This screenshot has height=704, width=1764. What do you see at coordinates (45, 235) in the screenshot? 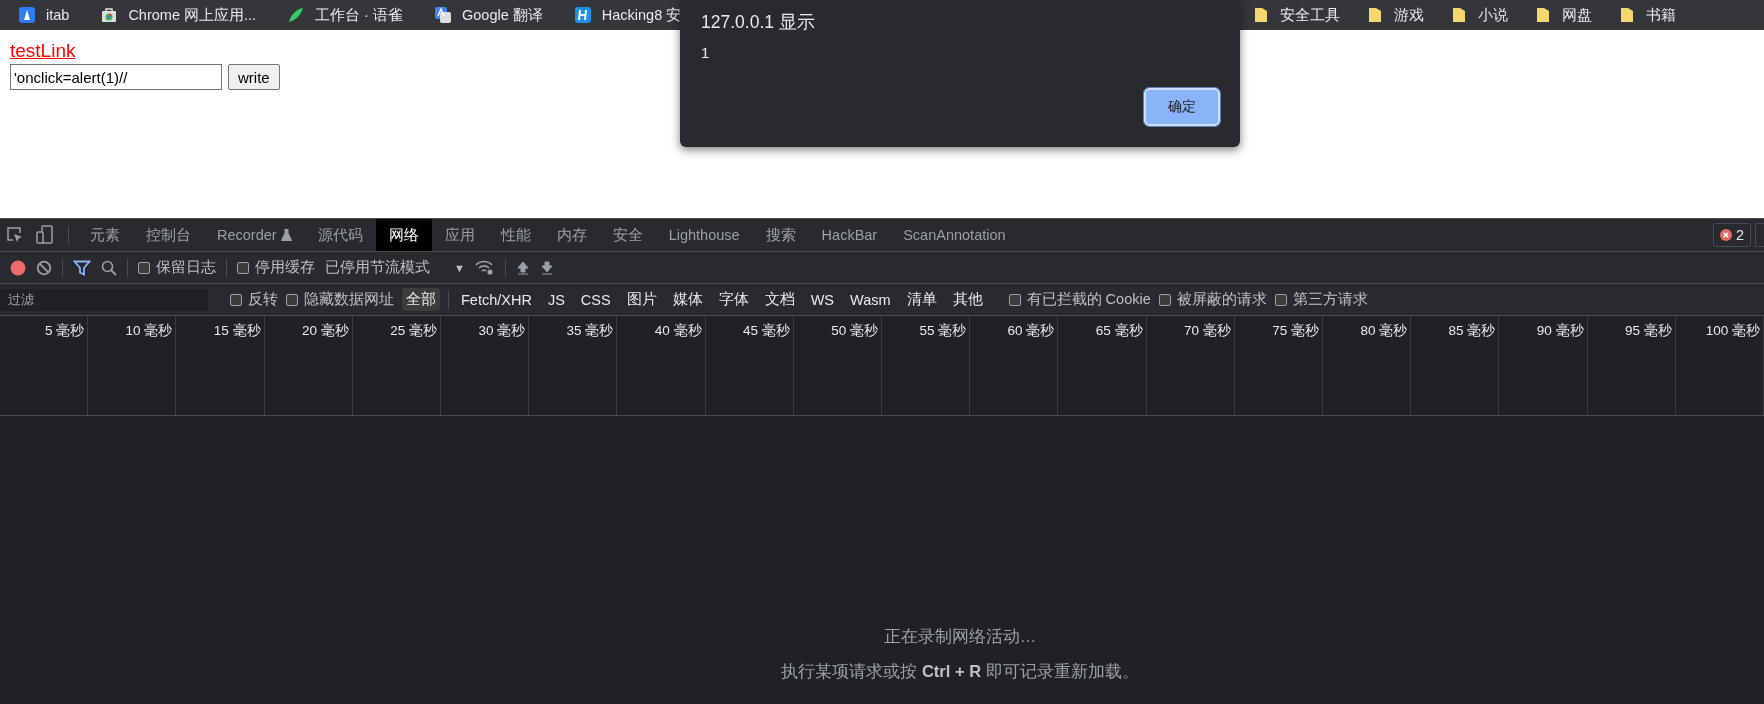
I see `device-icon` at bounding box center [45, 235].